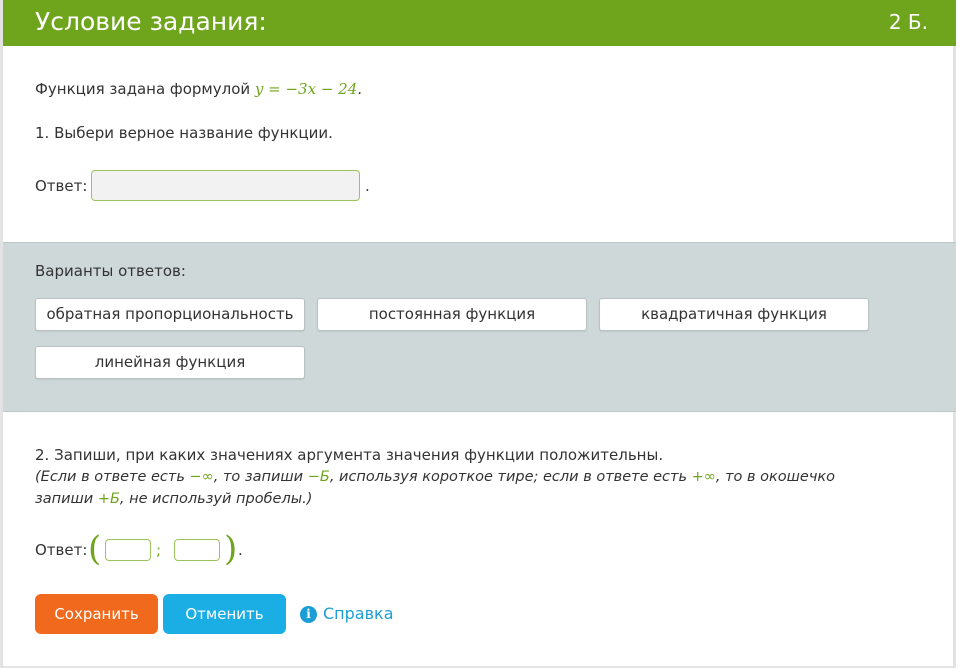 Image resolution: width=959 pixels, height=670 pixels. Describe the element at coordinates (908, 22) in the screenshot. I see `task-points: 2 Б.` at that location.